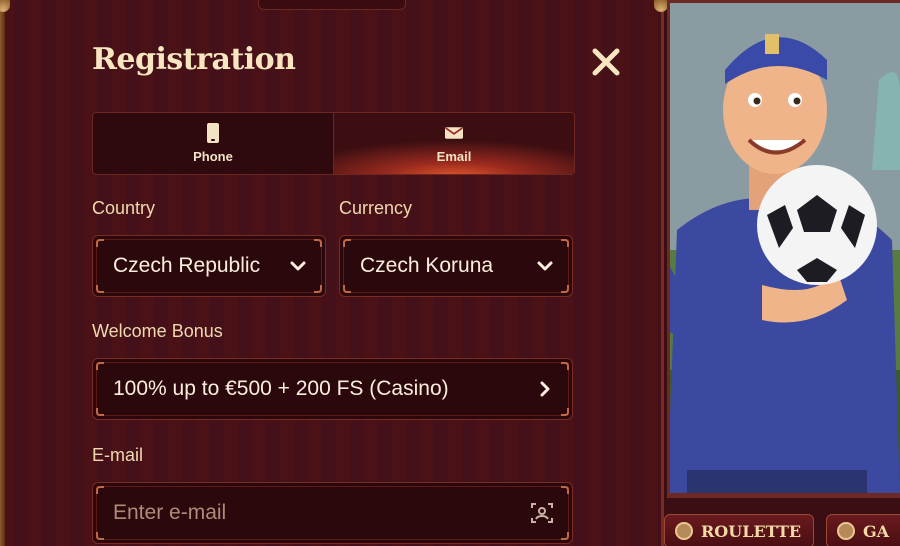 This screenshot has width=900, height=546. What do you see at coordinates (542, 513) in the screenshot?
I see `face-scan-icon` at bounding box center [542, 513].